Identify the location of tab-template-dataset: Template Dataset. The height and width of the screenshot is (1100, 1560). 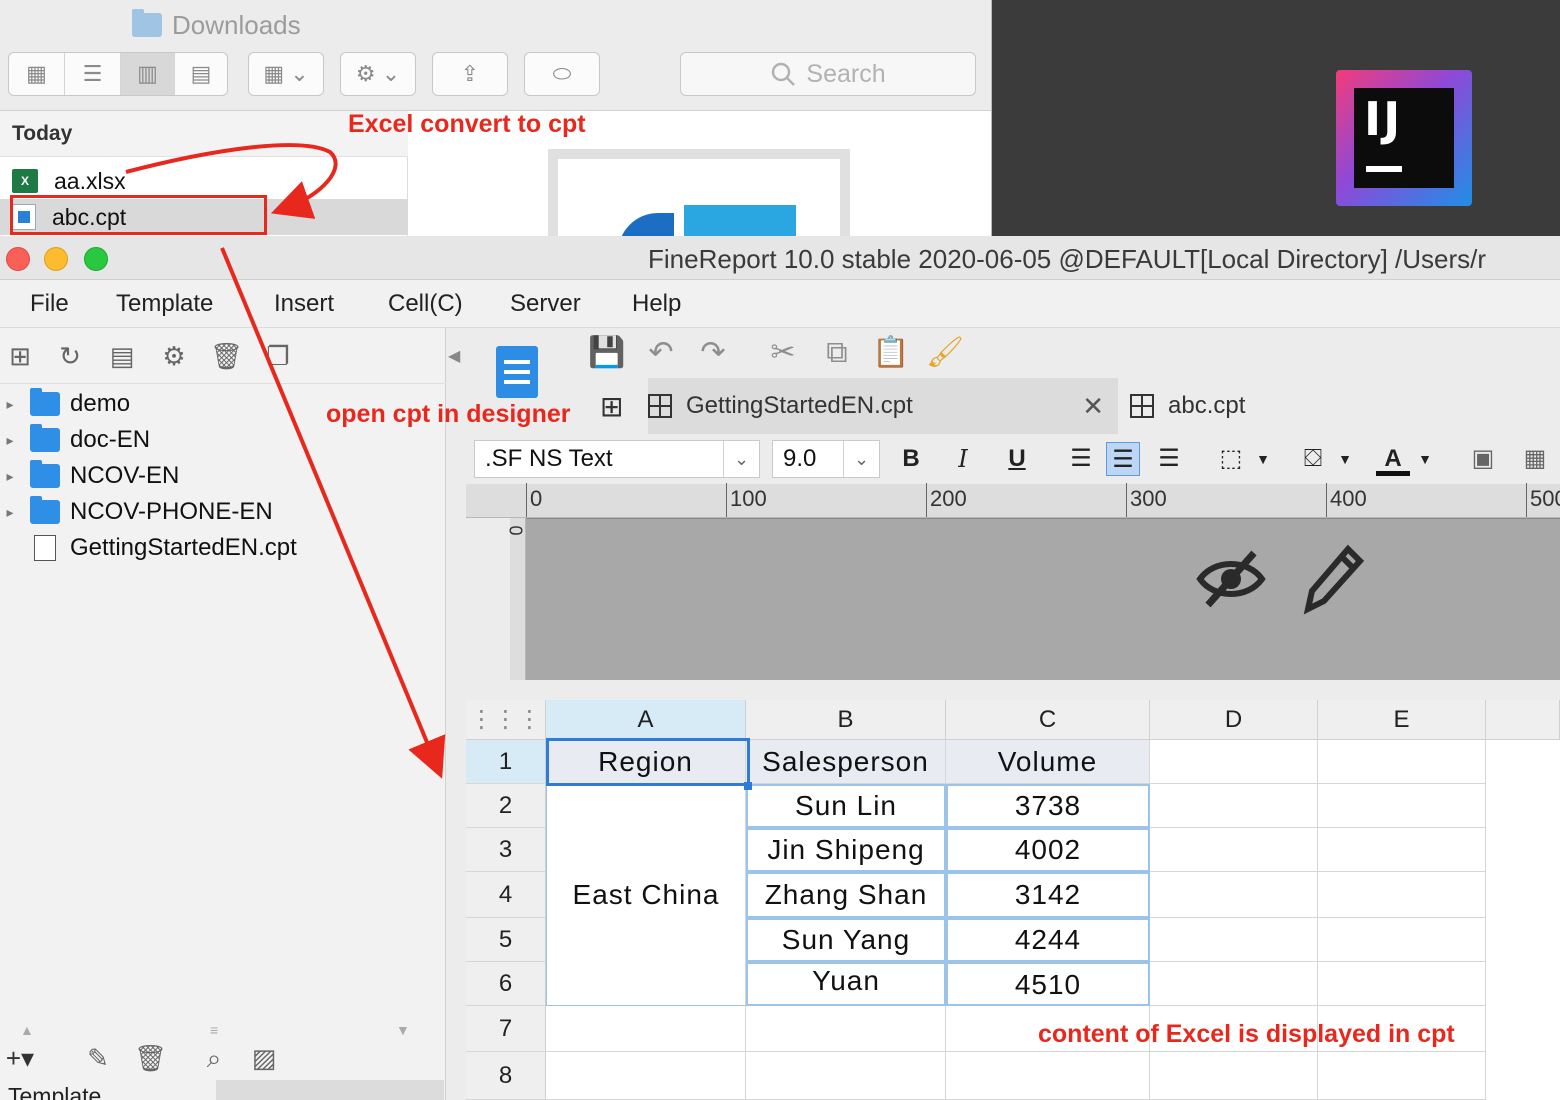
(108, 1090).